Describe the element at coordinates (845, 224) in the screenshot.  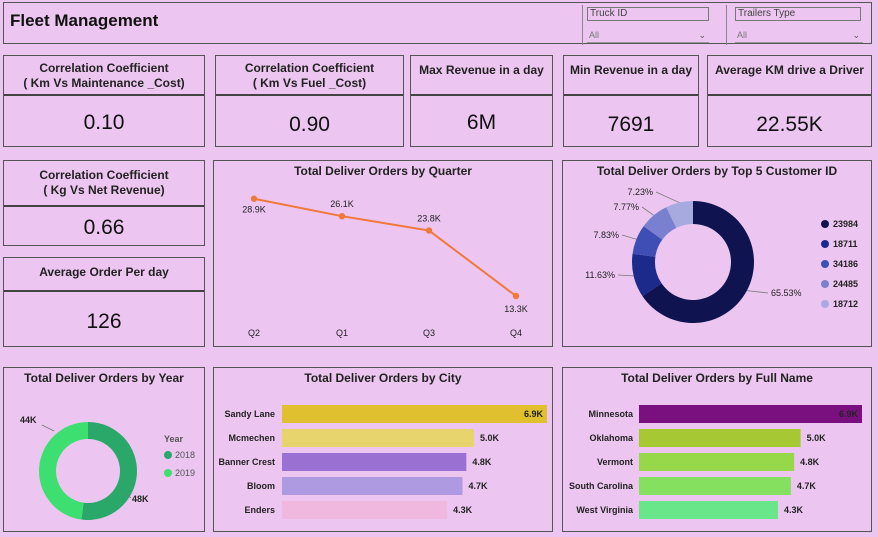
I see `legend-label: 23984` at that location.